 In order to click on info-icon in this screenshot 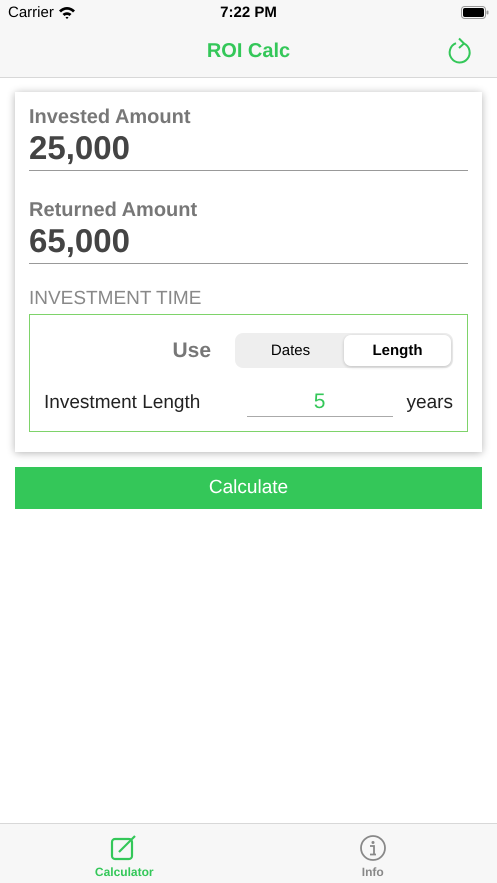, I will do `click(372, 848)`.